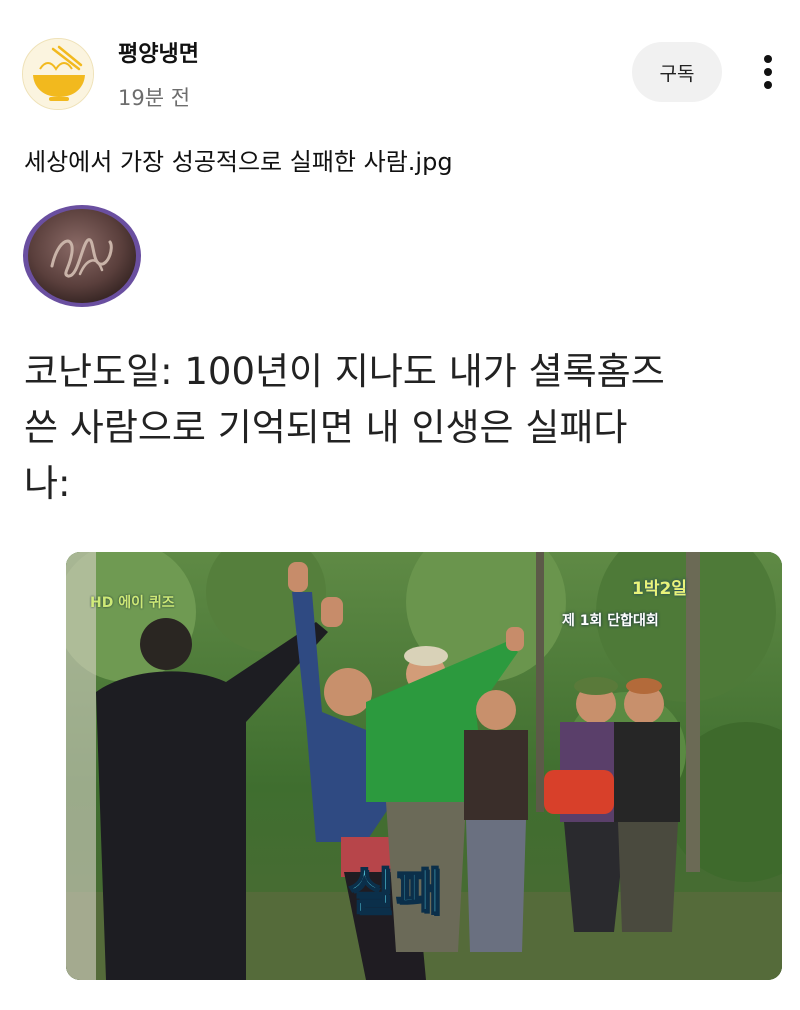  Describe the element at coordinates (326, 427) in the screenshot. I see `quote-line: 쓴 사람으로 기억되면 내 인생은 실패다` at that location.